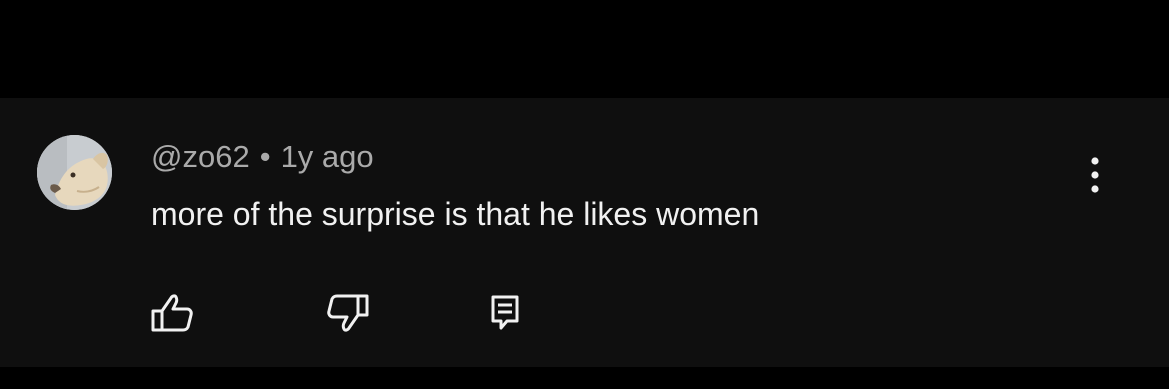 This screenshot has width=1169, height=389. I want to click on comment-author: @zo62, so click(200, 156).